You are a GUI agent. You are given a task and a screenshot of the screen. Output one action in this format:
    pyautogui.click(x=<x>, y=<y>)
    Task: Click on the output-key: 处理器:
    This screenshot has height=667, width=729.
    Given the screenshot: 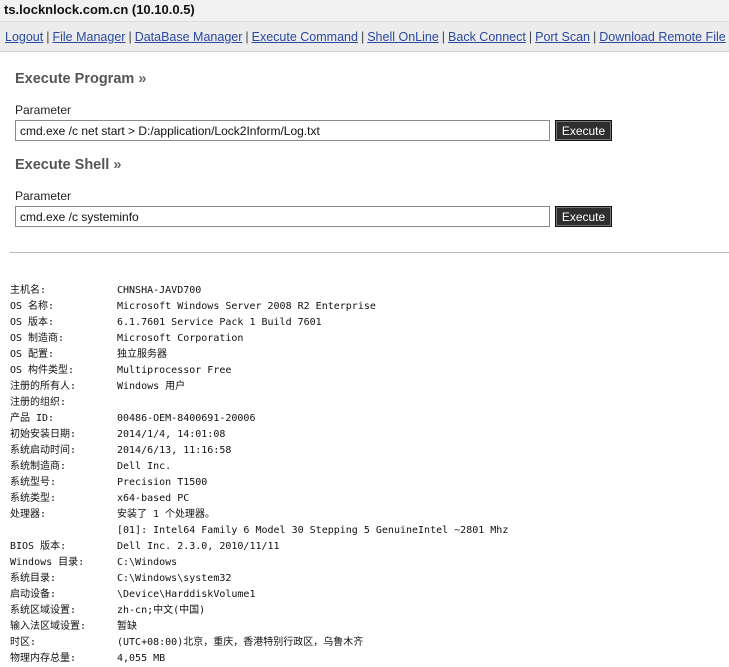 What is the action you would take?
    pyautogui.click(x=28, y=514)
    